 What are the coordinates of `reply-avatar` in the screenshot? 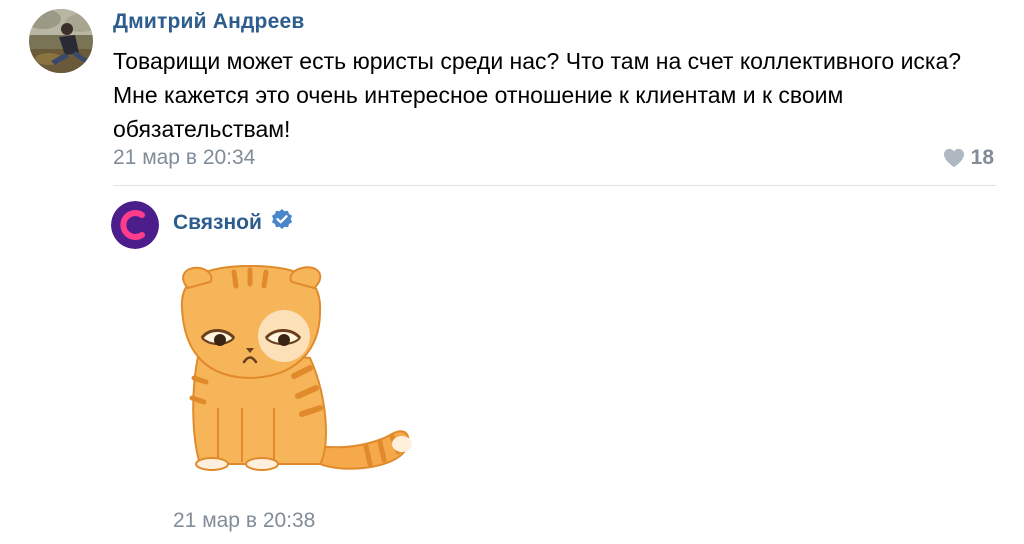 It's located at (135, 225).